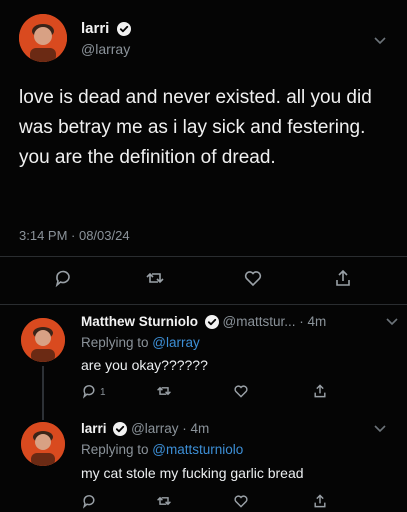 Image resolution: width=407 pixels, height=512 pixels. I want to click on reply-handle-time: @mattstur... · 4m, so click(275, 321).